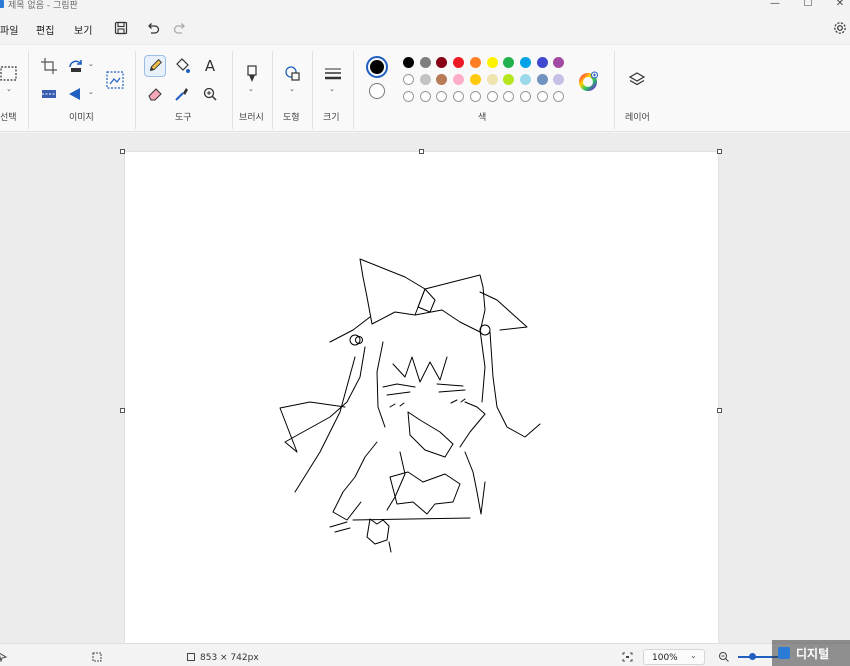  Describe the element at coordinates (121, 28) in the screenshot. I see `save-icon` at that location.